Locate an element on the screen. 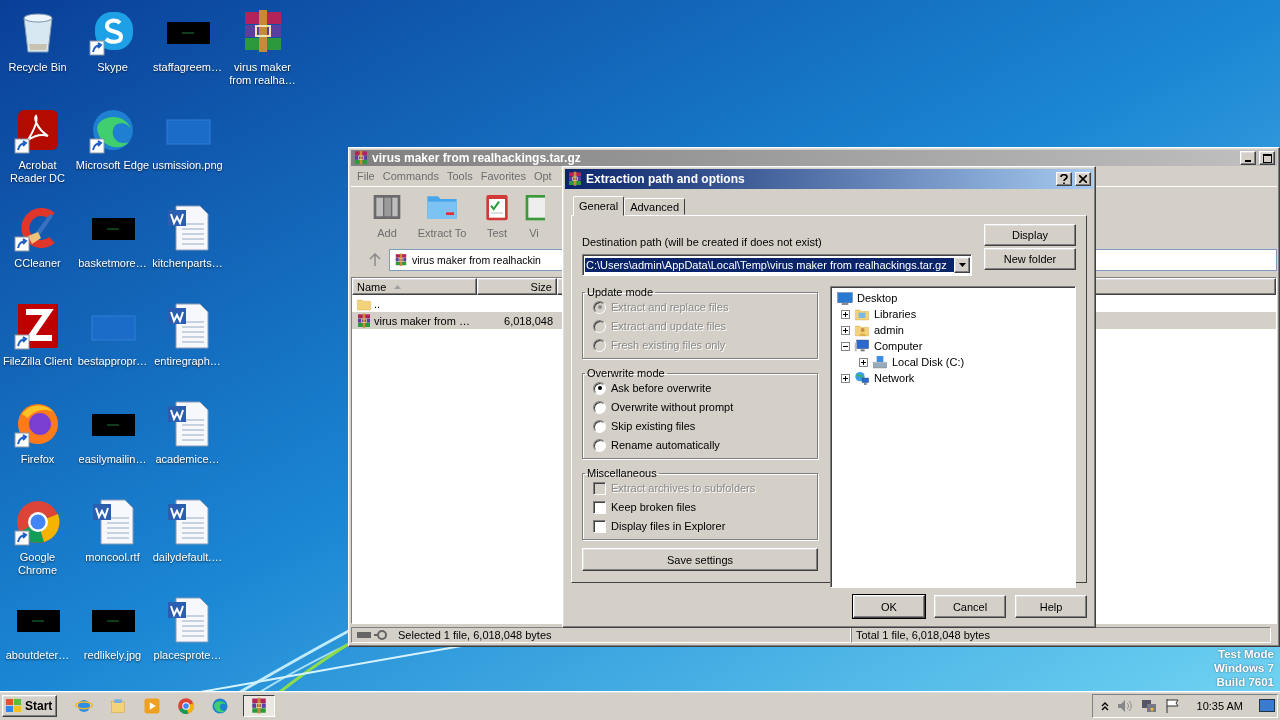  option-label: Extract archives to subfolders is located at coordinates (683, 488).